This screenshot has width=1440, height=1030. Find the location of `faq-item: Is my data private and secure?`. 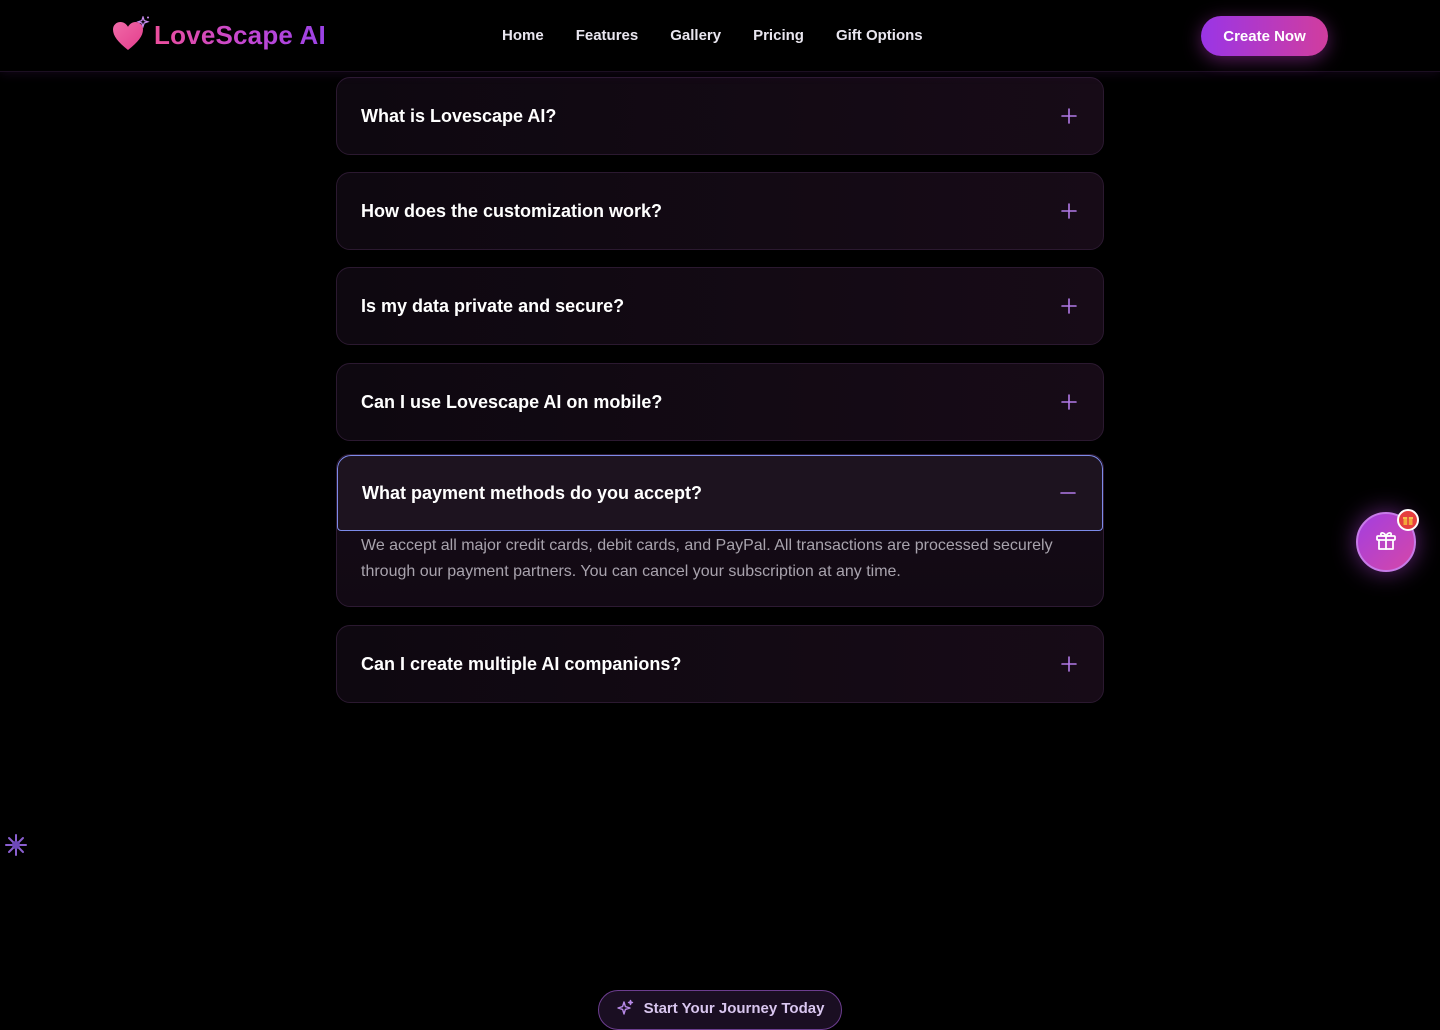

faq-item: Is my data private and secure? is located at coordinates (720, 306).